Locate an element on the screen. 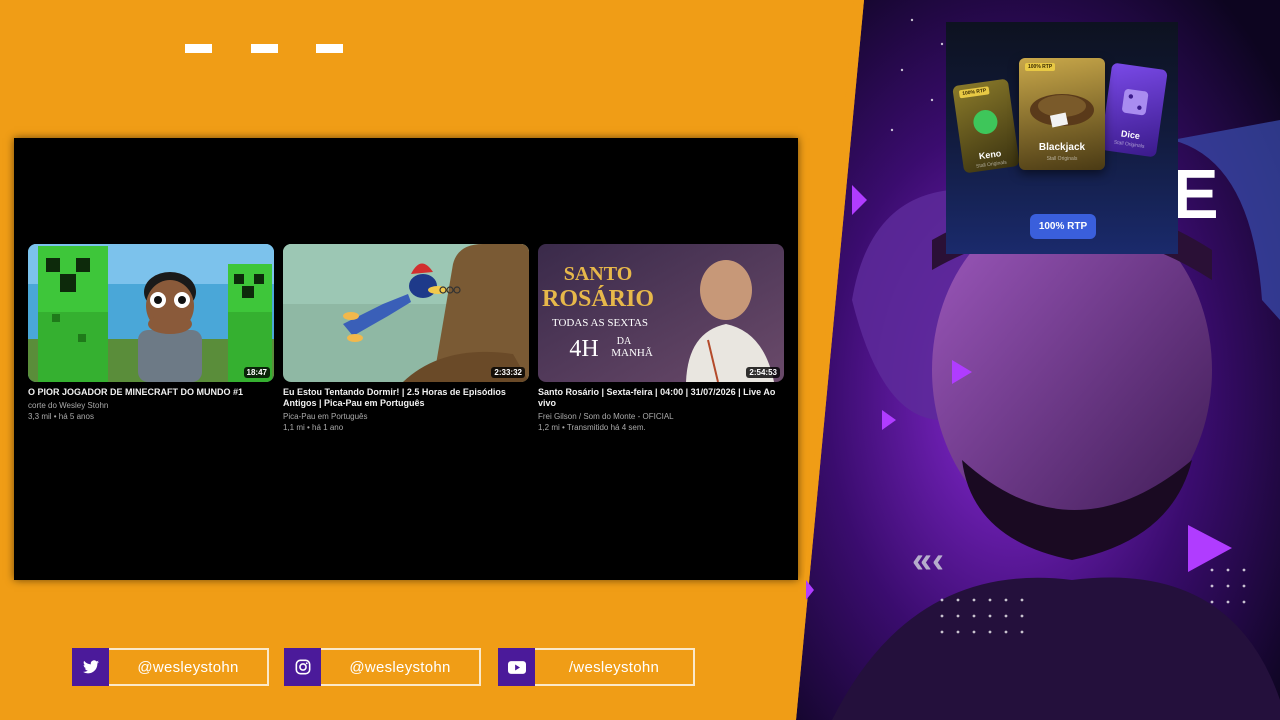 The image size is (1280, 720). video-thumbnail-1: 18:47 is located at coordinates (151, 313).